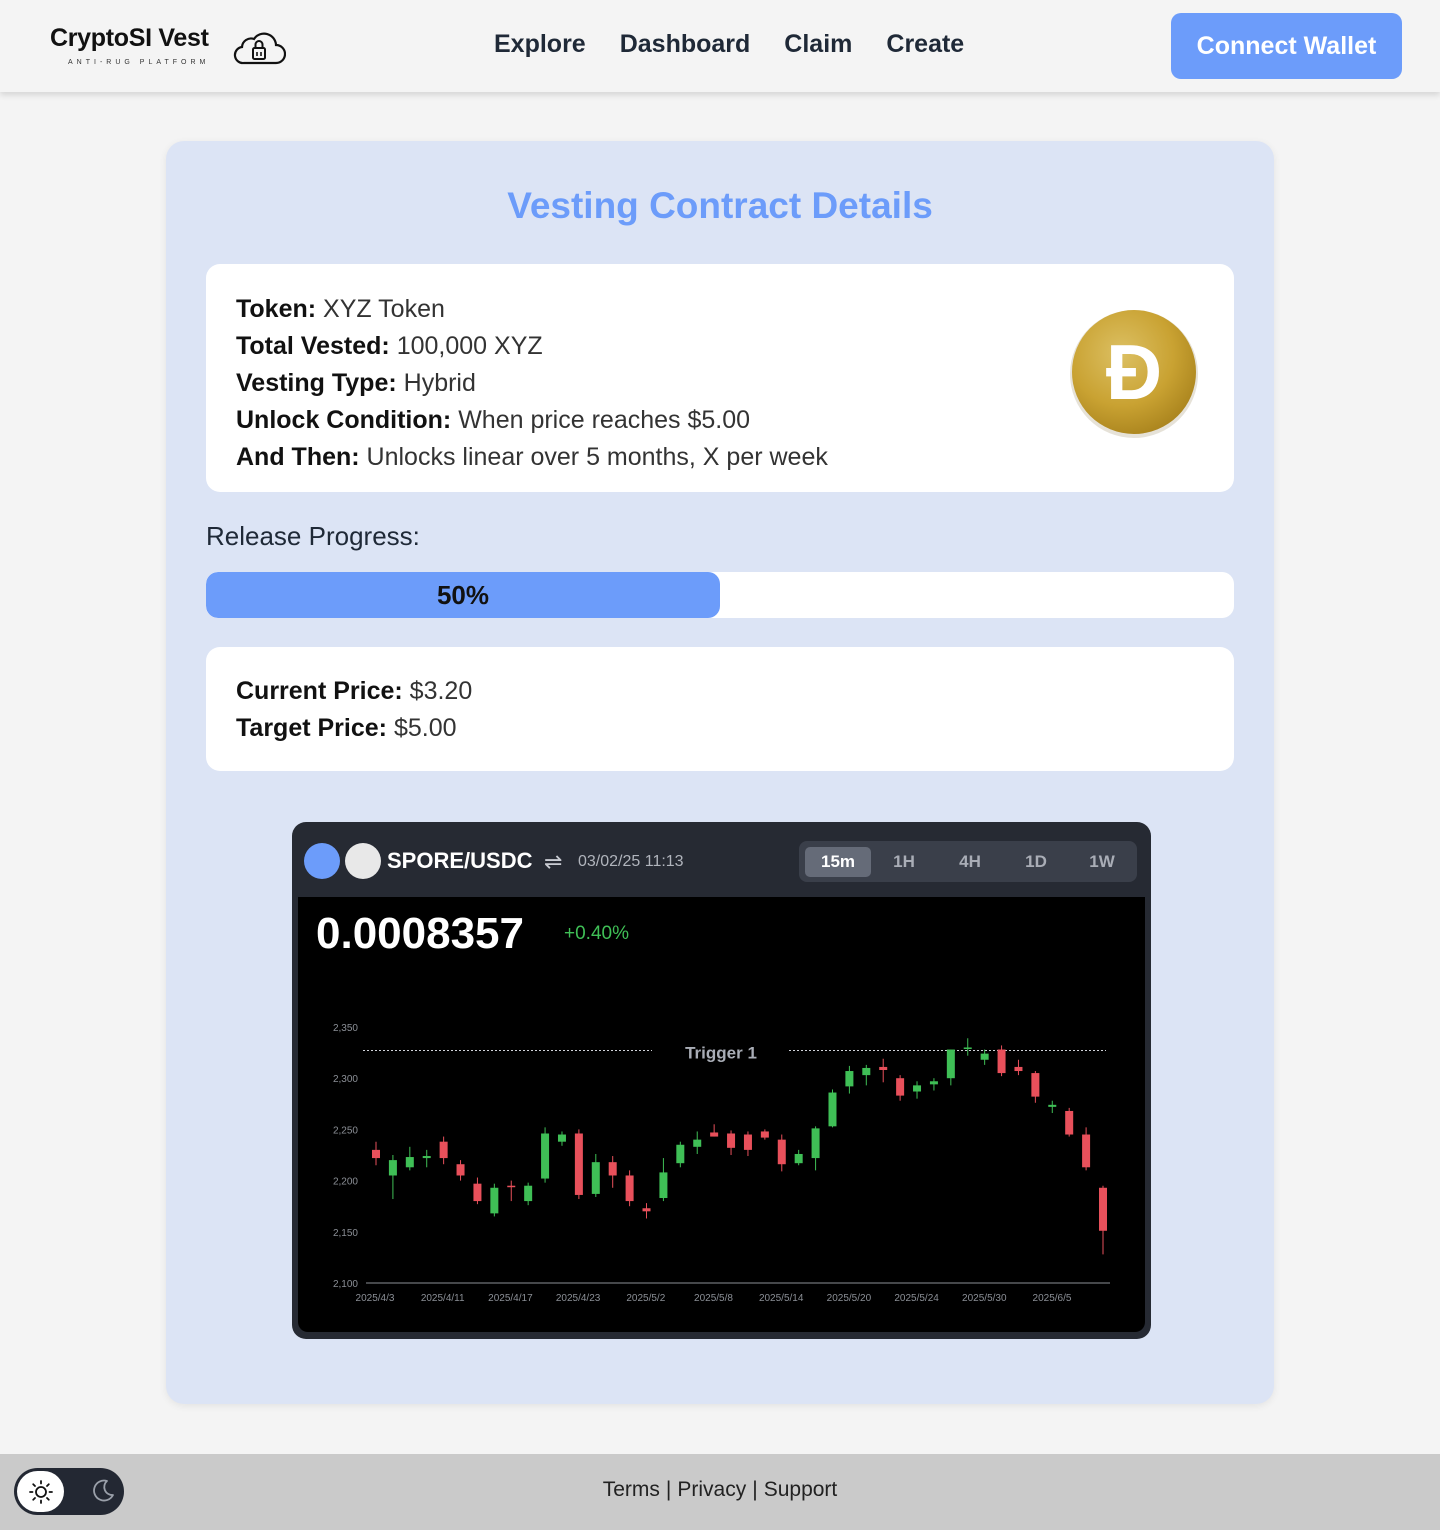 The width and height of the screenshot is (1440, 1530). What do you see at coordinates (463, 595) in the screenshot?
I see `progress-fill: 50%` at bounding box center [463, 595].